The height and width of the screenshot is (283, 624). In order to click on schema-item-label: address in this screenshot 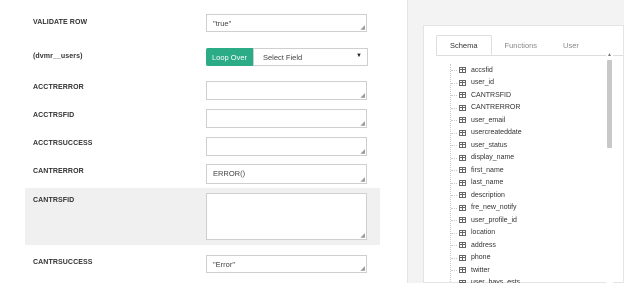, I will do `click(483, 245)`.